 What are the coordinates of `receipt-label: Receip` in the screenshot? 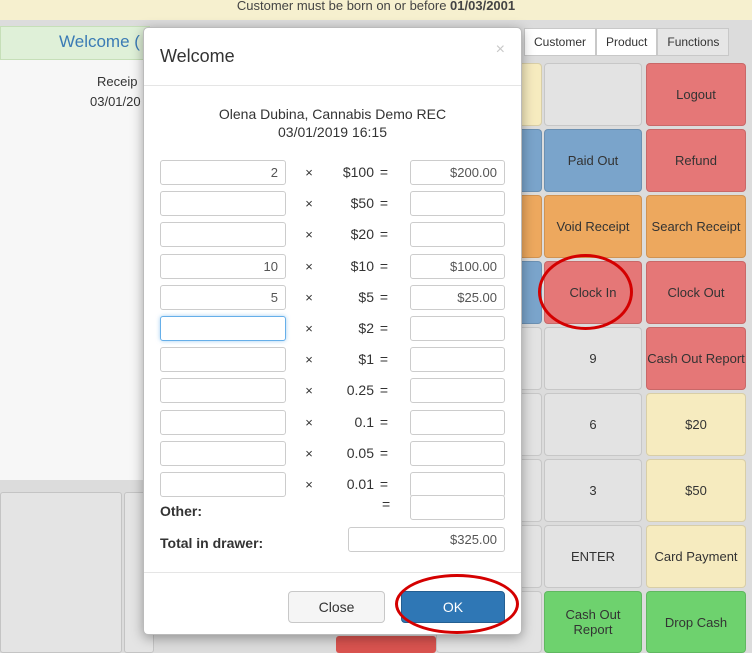 It's located at (117, 81).